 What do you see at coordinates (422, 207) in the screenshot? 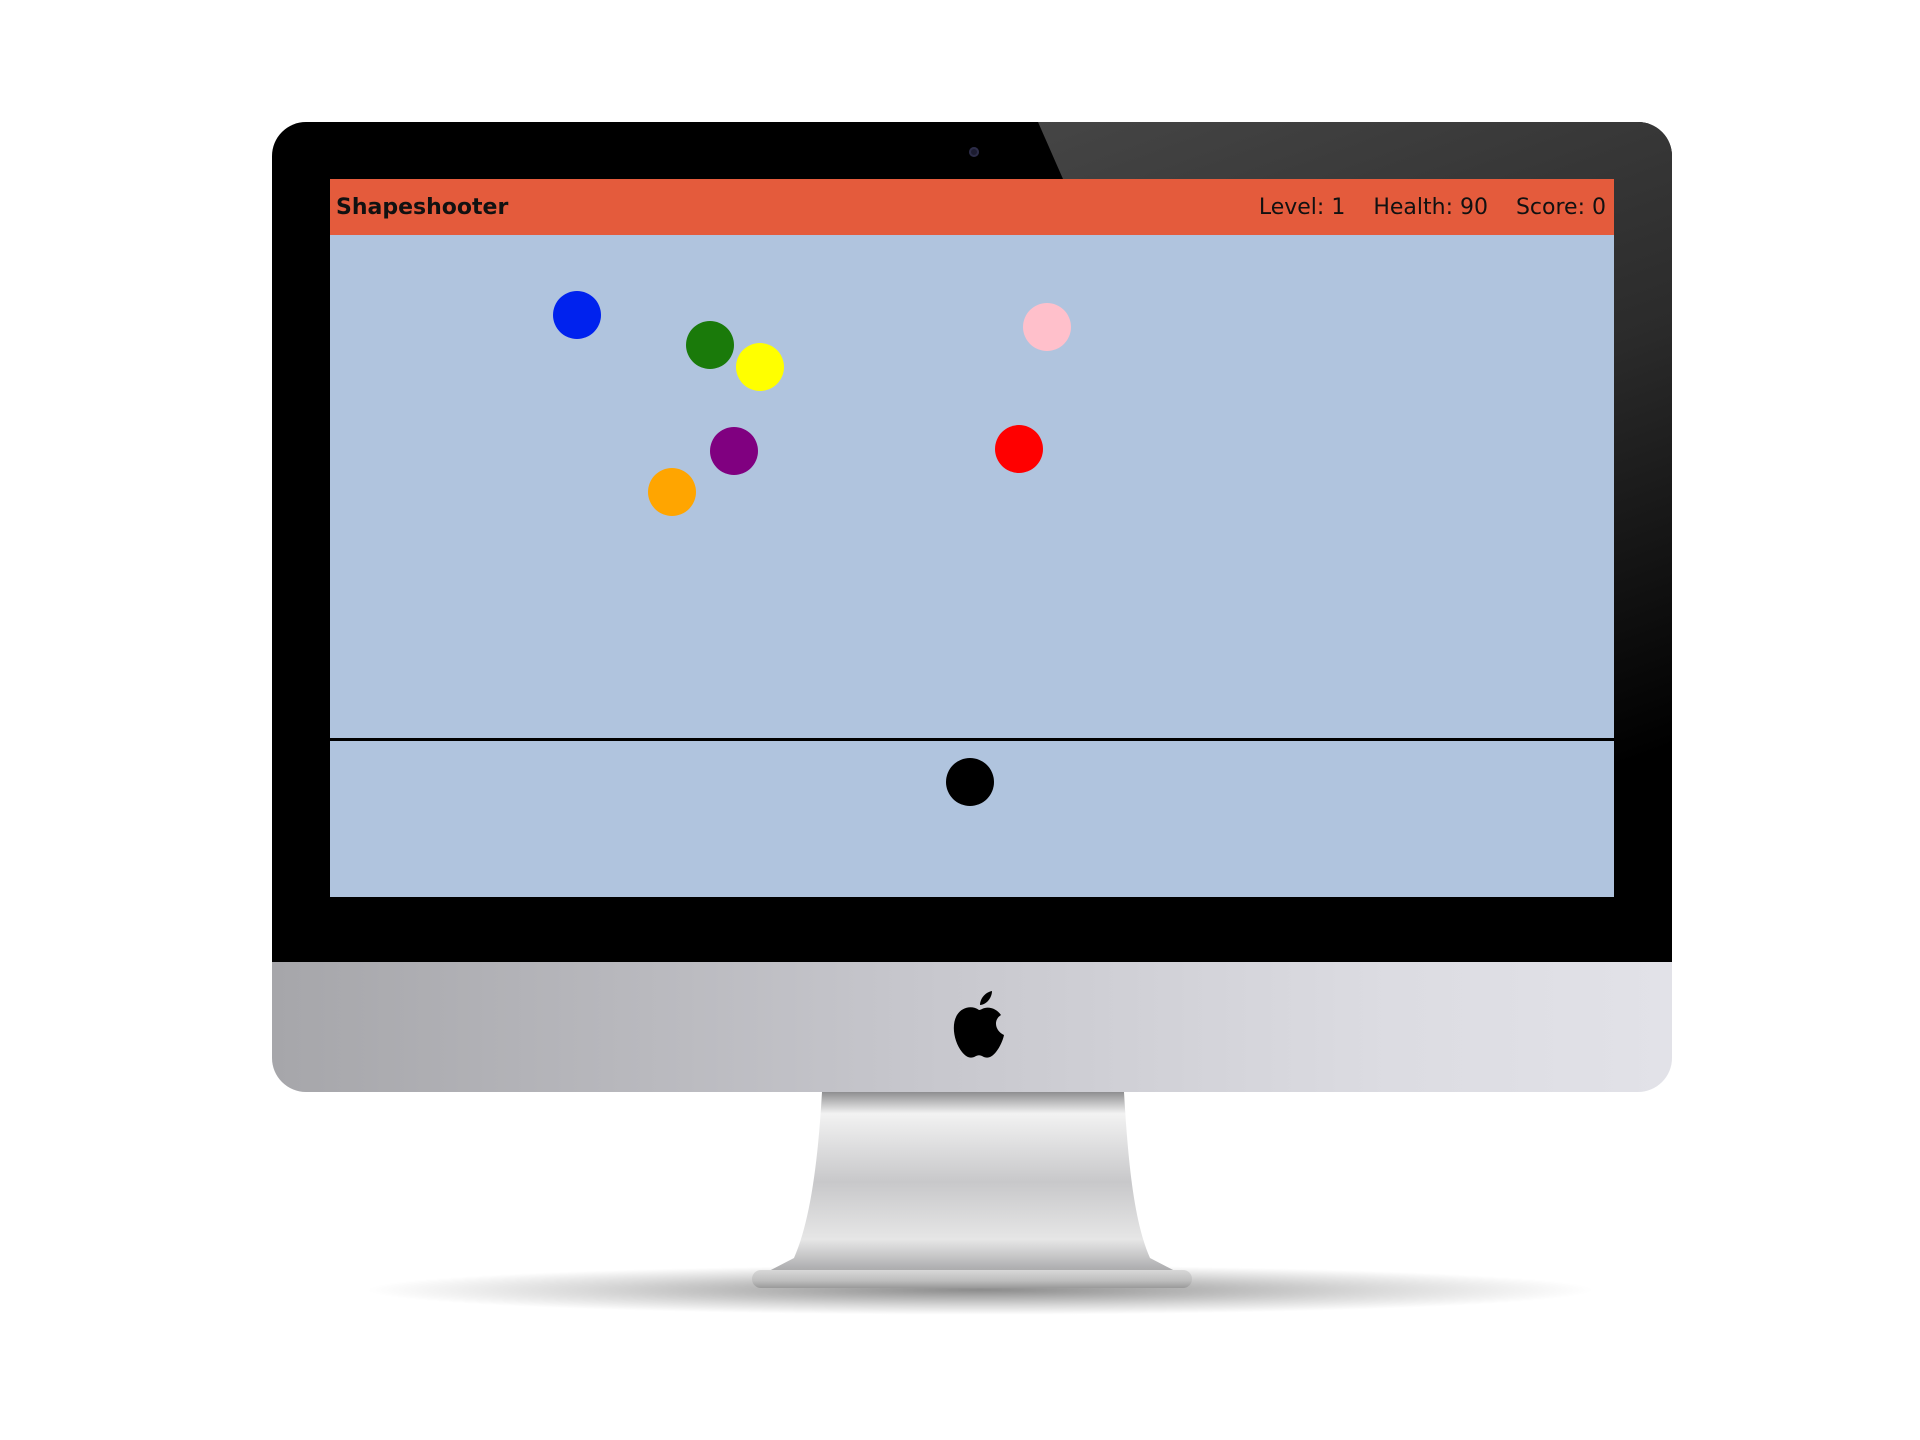
I see `game-title: Shapeshooter` at bounding box center [422, 207].